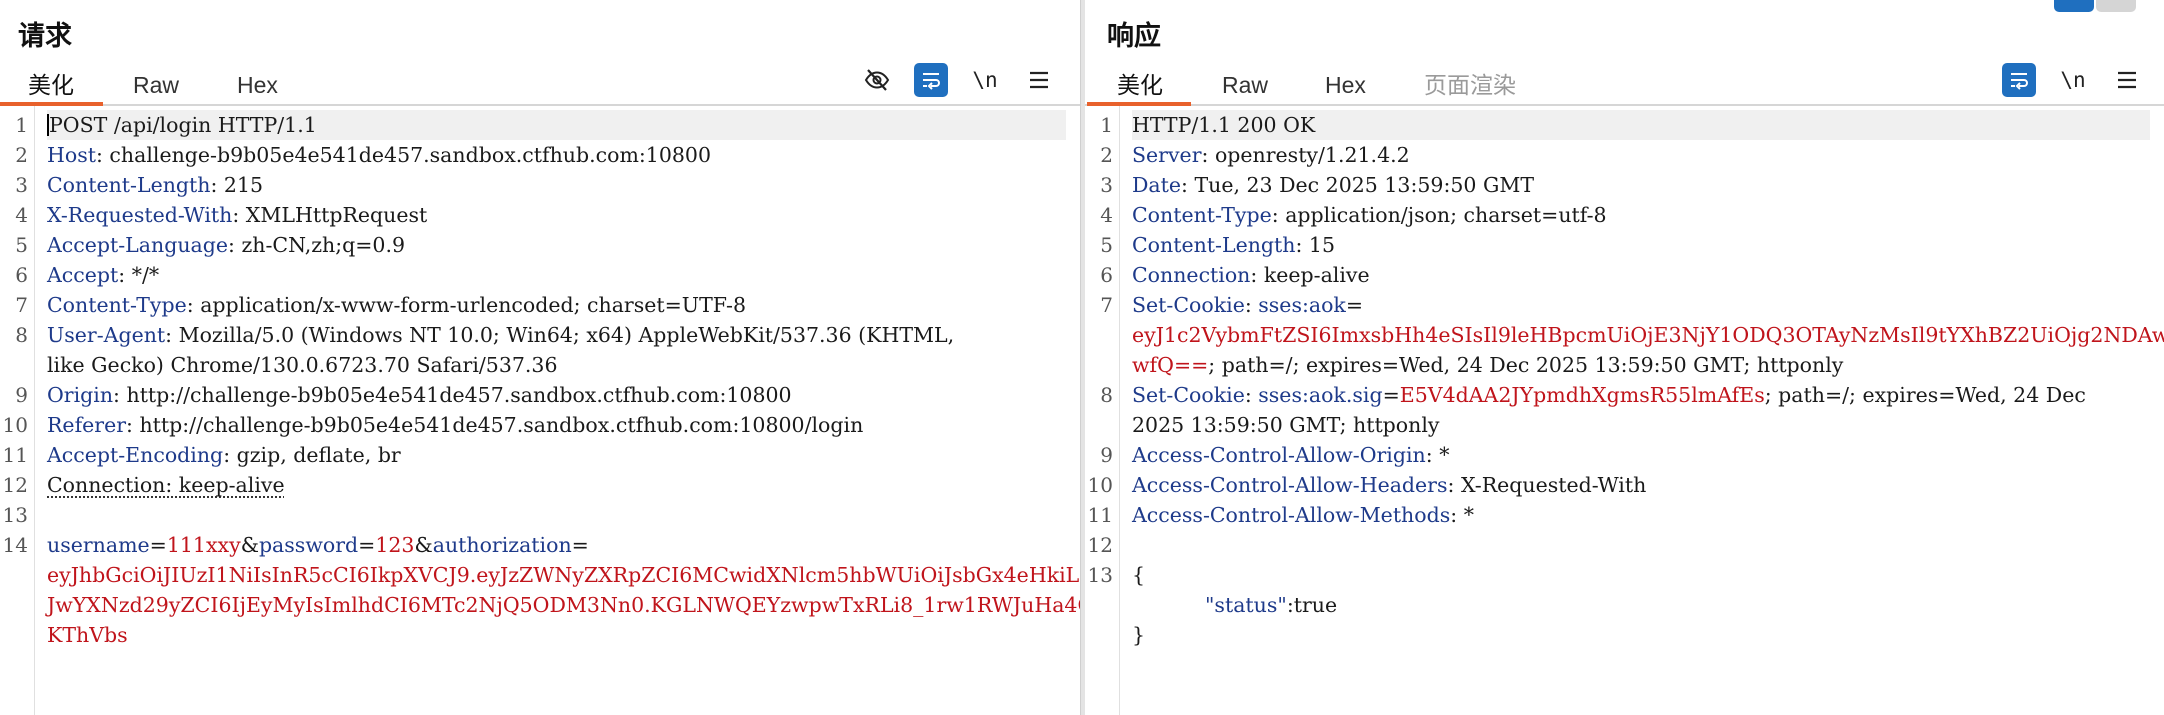  Describe the element at coordinates (315, 455) in the screenshot. I see `header-value: gzip, deflate, br` at that location.